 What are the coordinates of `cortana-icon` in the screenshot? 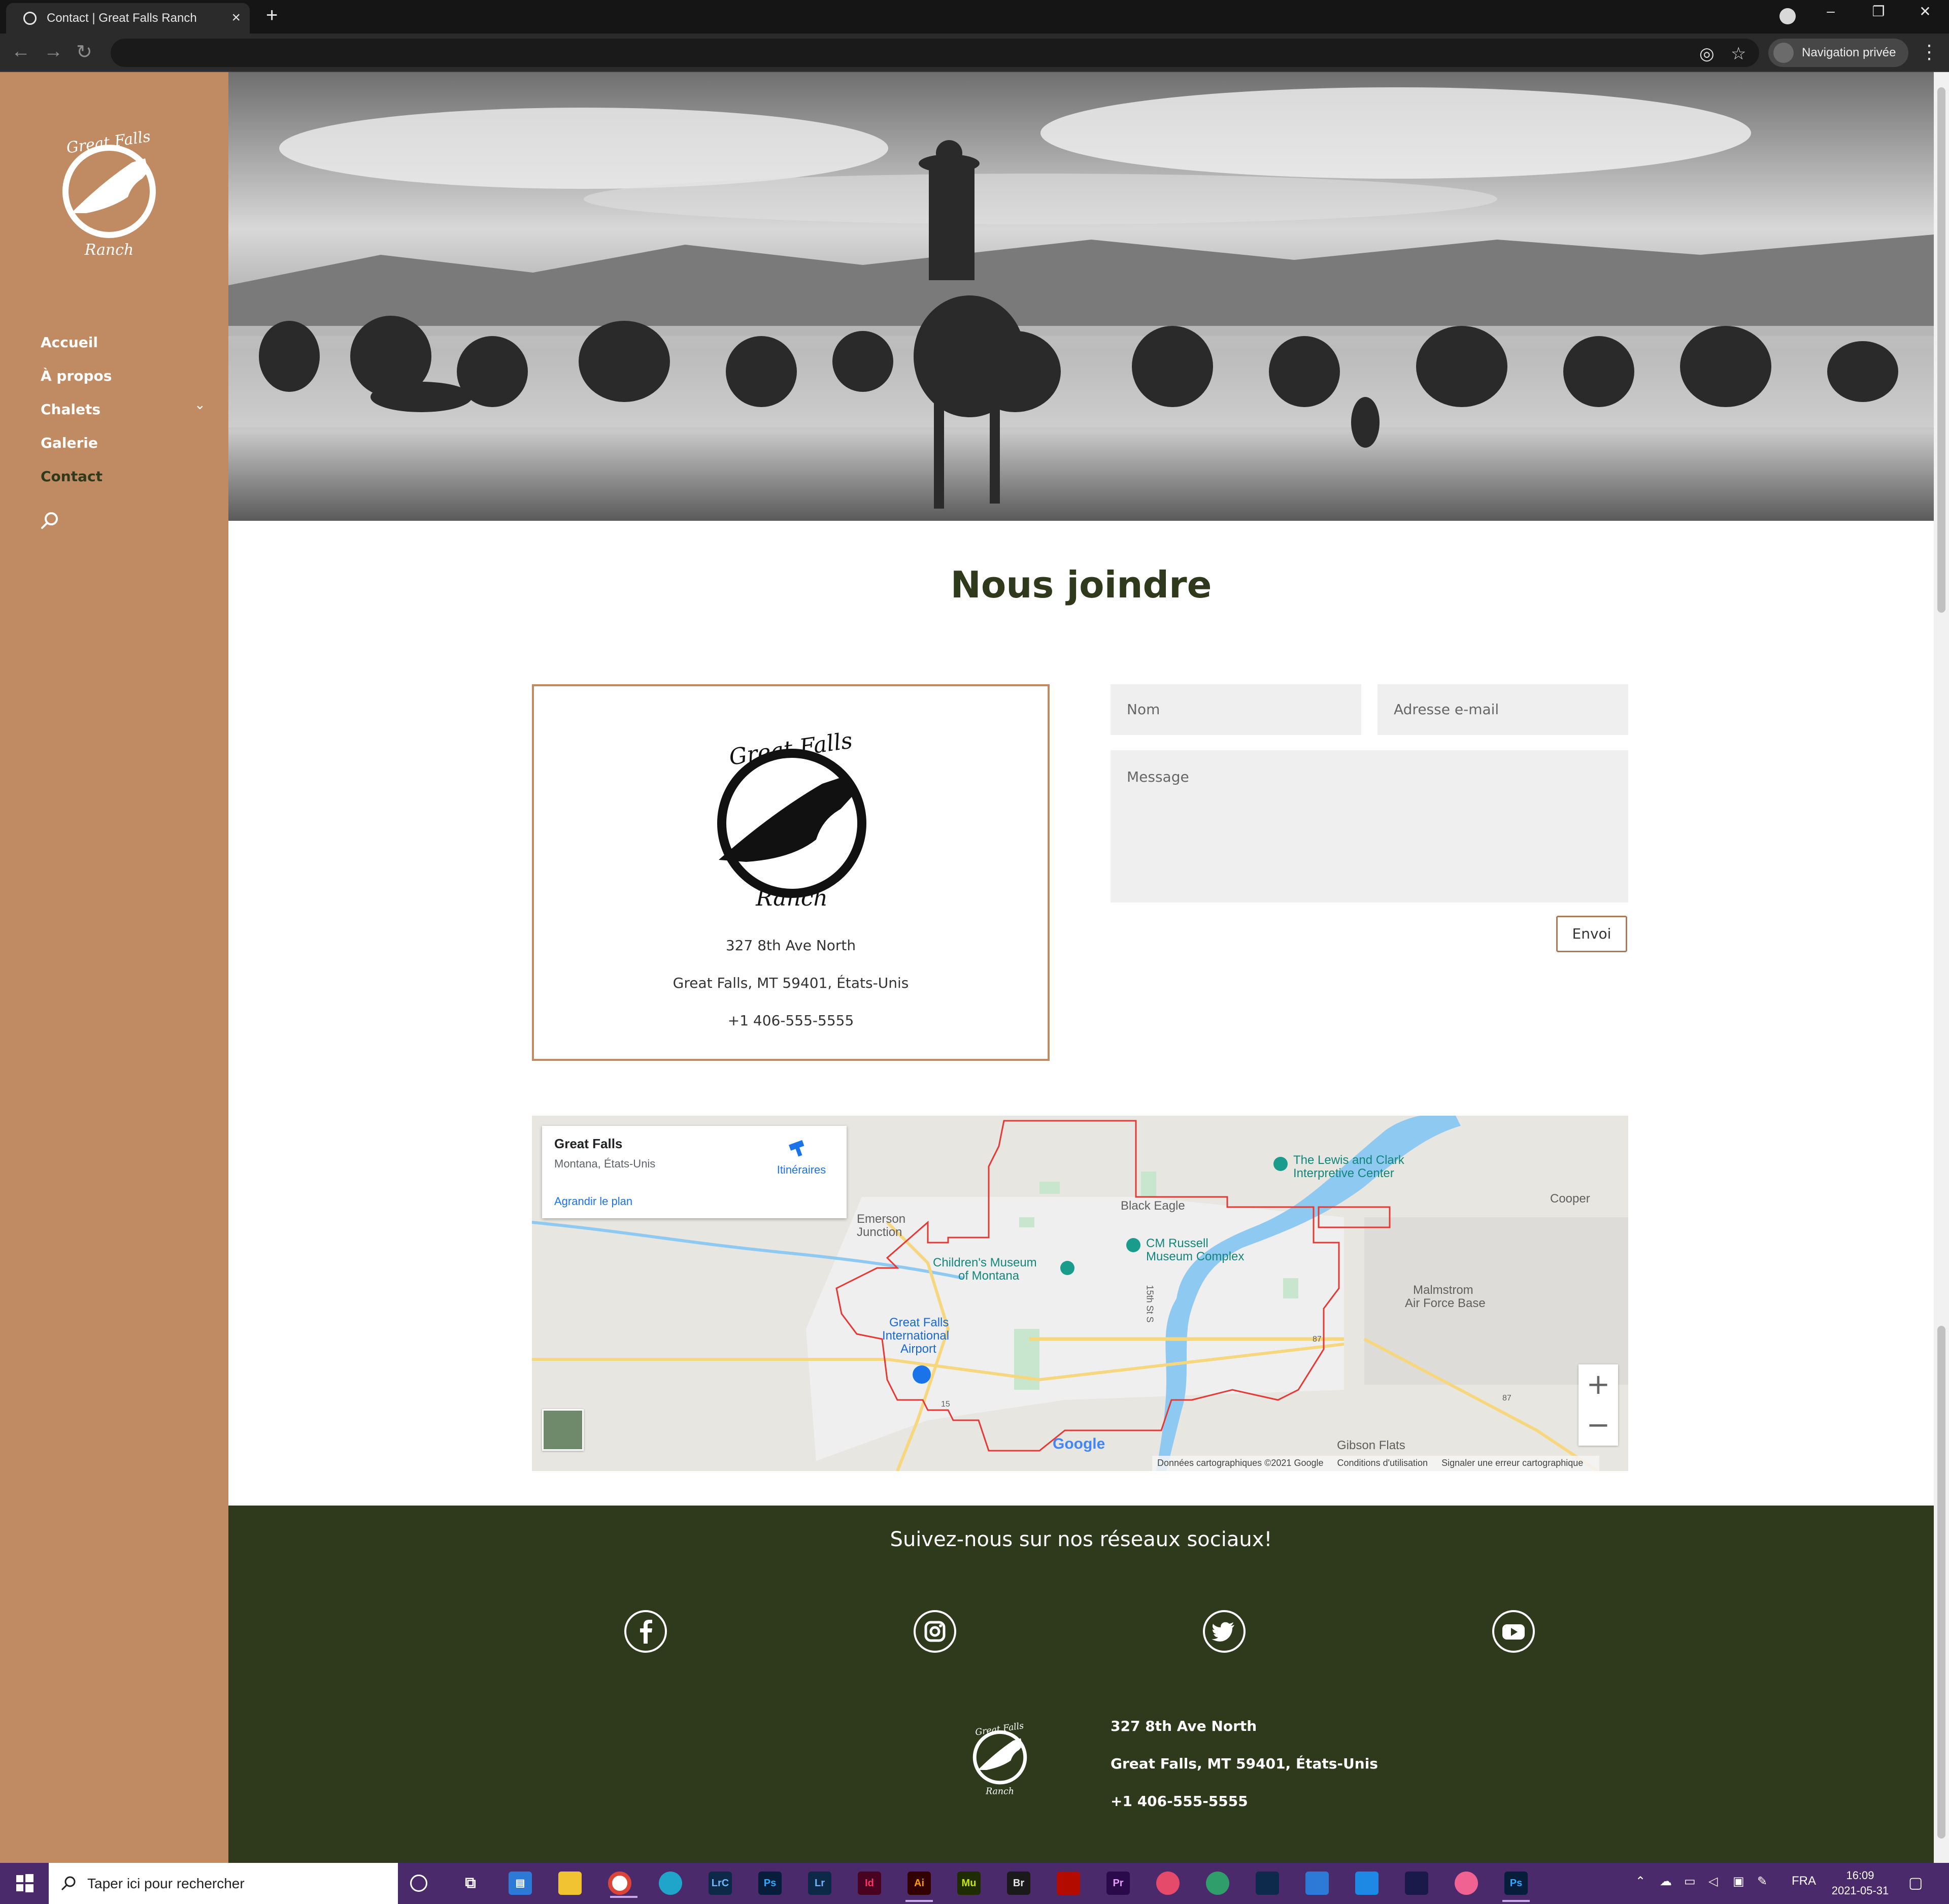 It's located at (418, 1883).